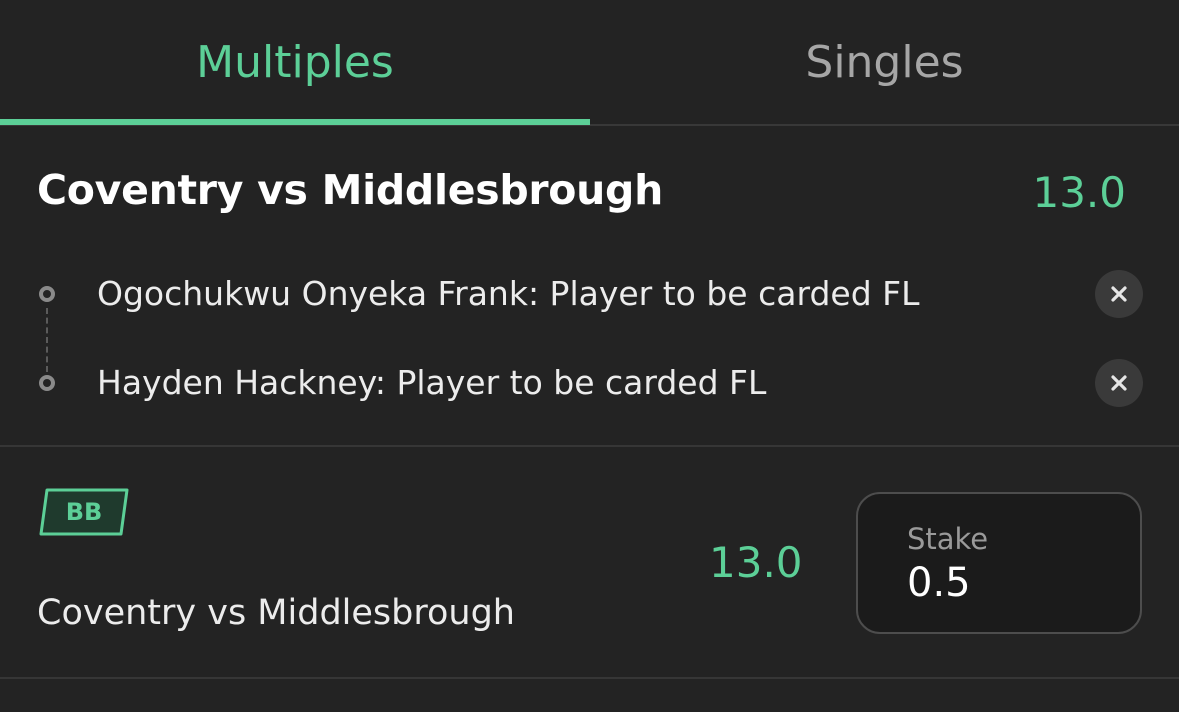 The height and width of the screenshot is (712, 1179). What do you see at coordinates (276, 613) in the screenshot?
I see `bet-match-name: Coventry vs Middlesbrough` at bounding box center [276, 613].